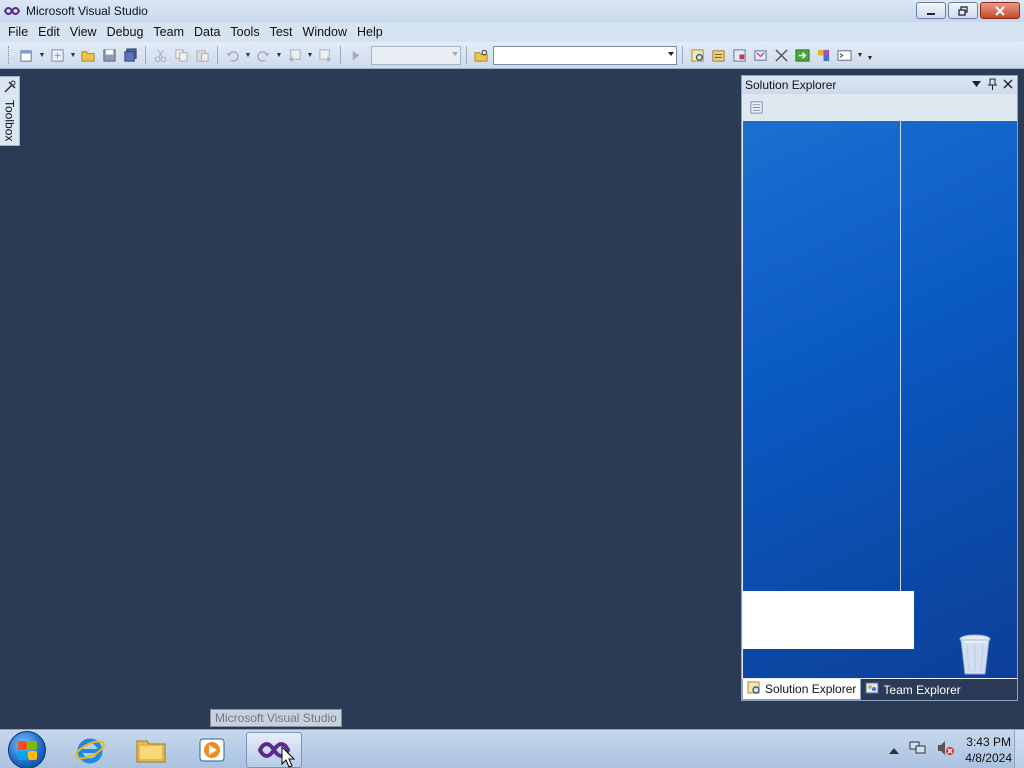 The height and width of the screenshot is (768, 1024). Describe the element at coordinates (481, 55) in the screenshot. I see `find-in-files-icon` at that location.